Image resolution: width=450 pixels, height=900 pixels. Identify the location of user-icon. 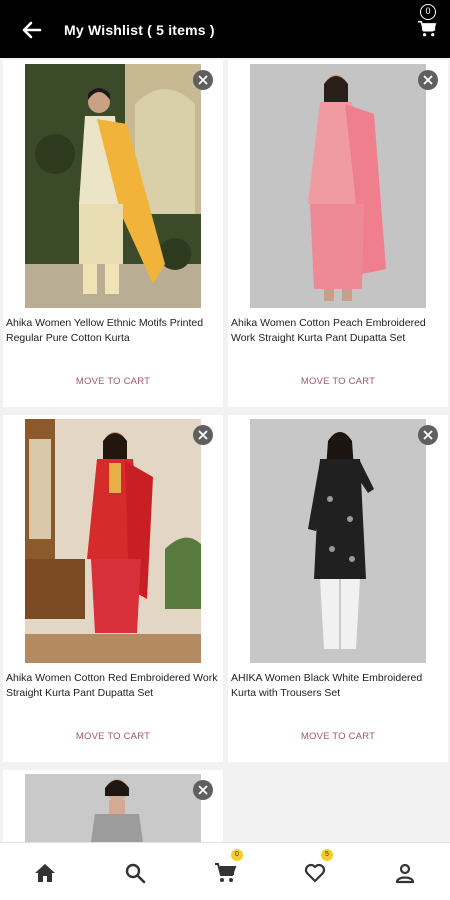
(405, 873).